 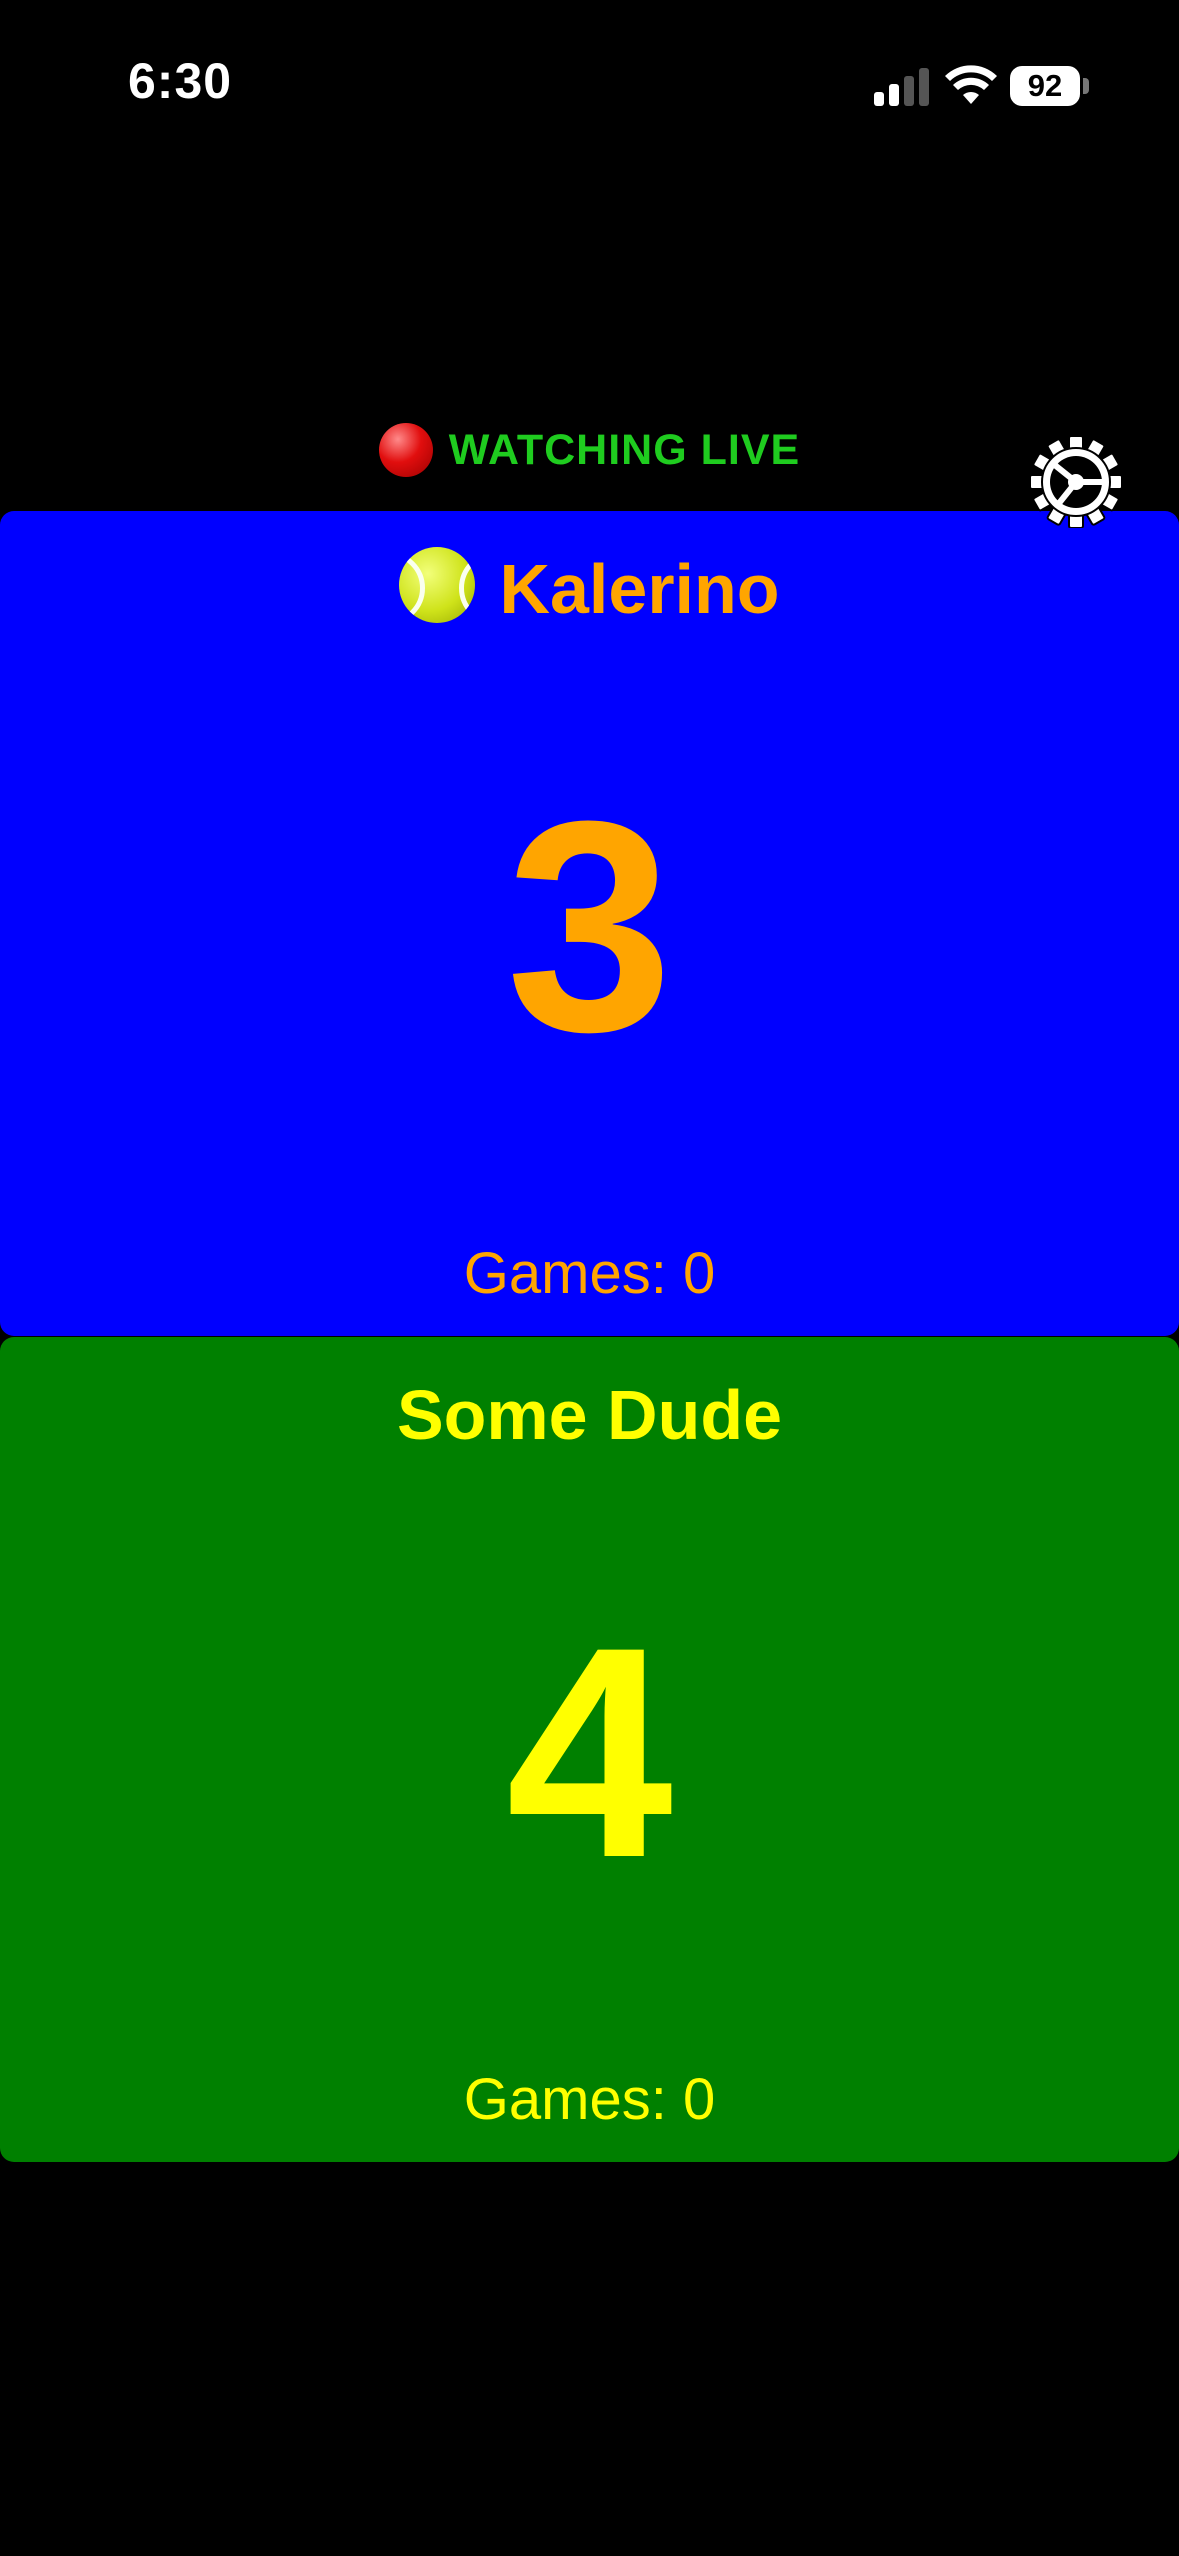 I want to click on player-2-points: 4, so click(x=589, y=1752).